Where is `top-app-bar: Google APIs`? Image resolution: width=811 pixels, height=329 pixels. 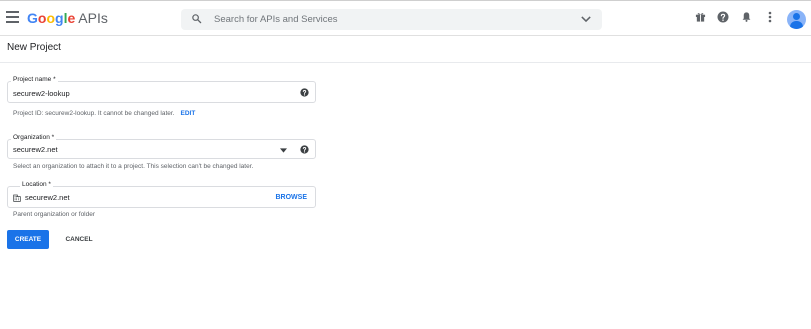
top-app-bar: Google APIs is located at coordinates (405, 18).